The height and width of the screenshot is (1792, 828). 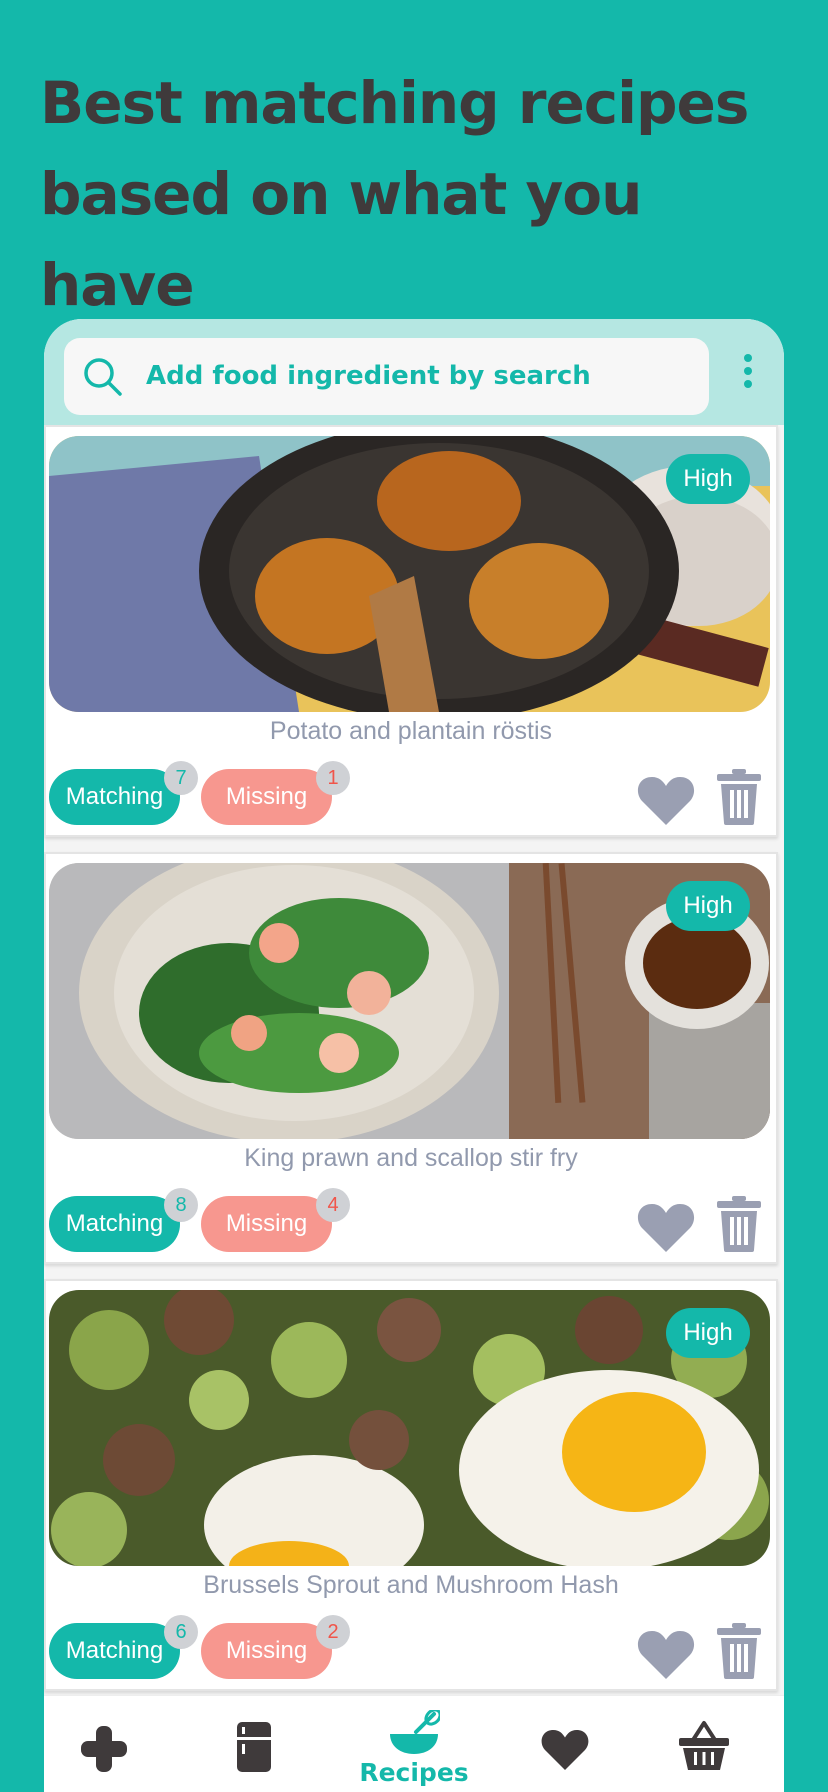 I want to click on basket-icon, so click(x=704, y=1745).